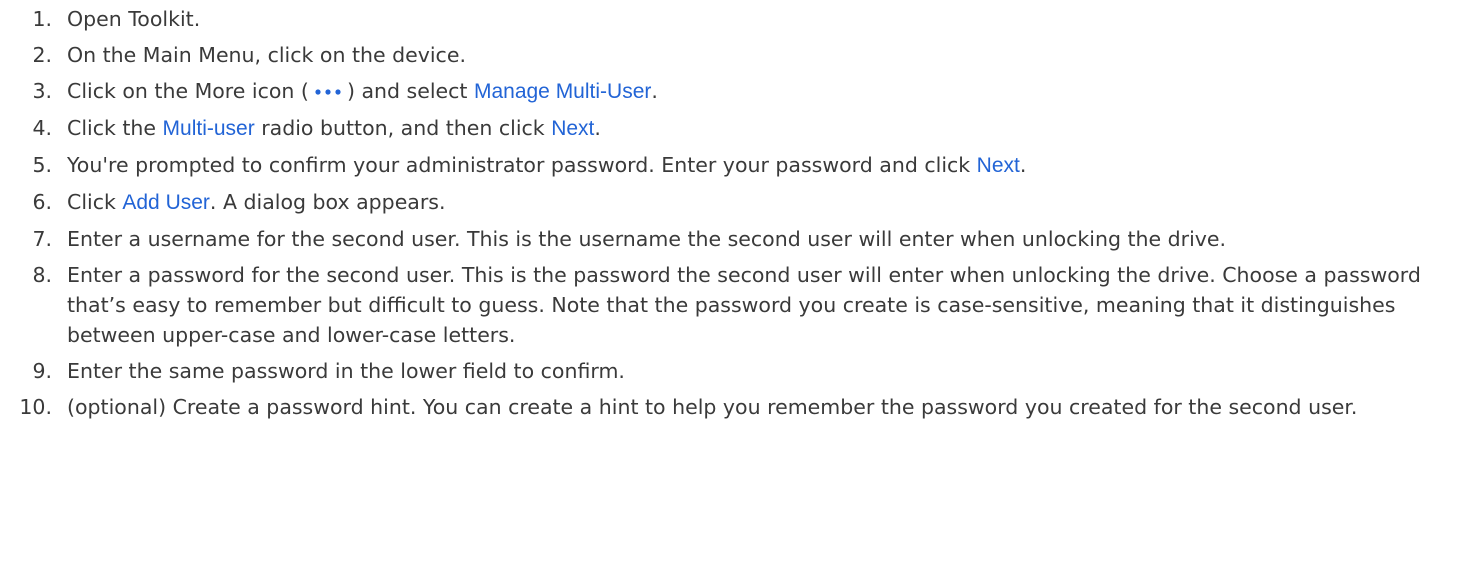  Describe the element at coordinates (209, 128) in the screenshot. I see `multi-user-link: Multi-user` at that location.